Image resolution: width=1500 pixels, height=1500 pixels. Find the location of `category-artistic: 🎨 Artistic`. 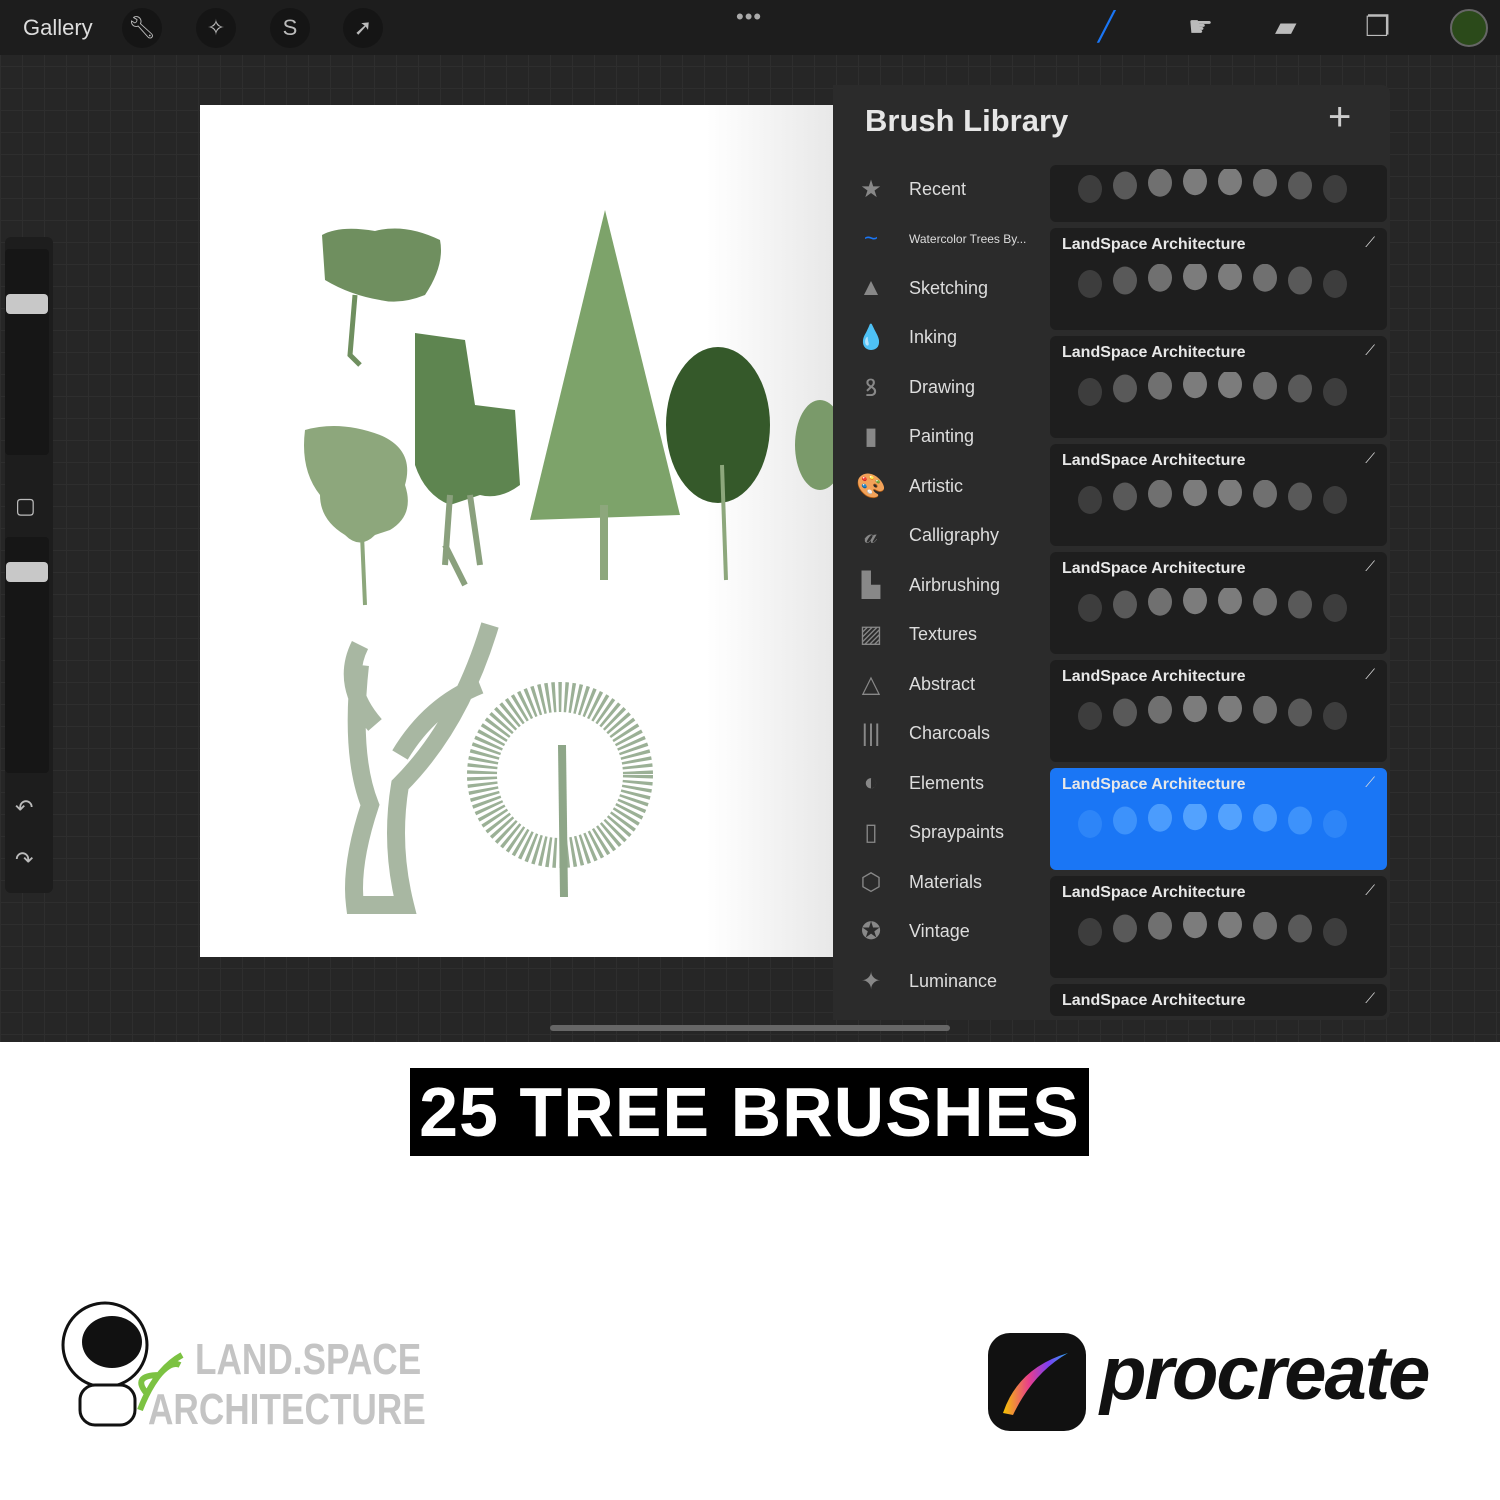

category-artistic: 🎨 Artistic is located at coordinates (941, 486).